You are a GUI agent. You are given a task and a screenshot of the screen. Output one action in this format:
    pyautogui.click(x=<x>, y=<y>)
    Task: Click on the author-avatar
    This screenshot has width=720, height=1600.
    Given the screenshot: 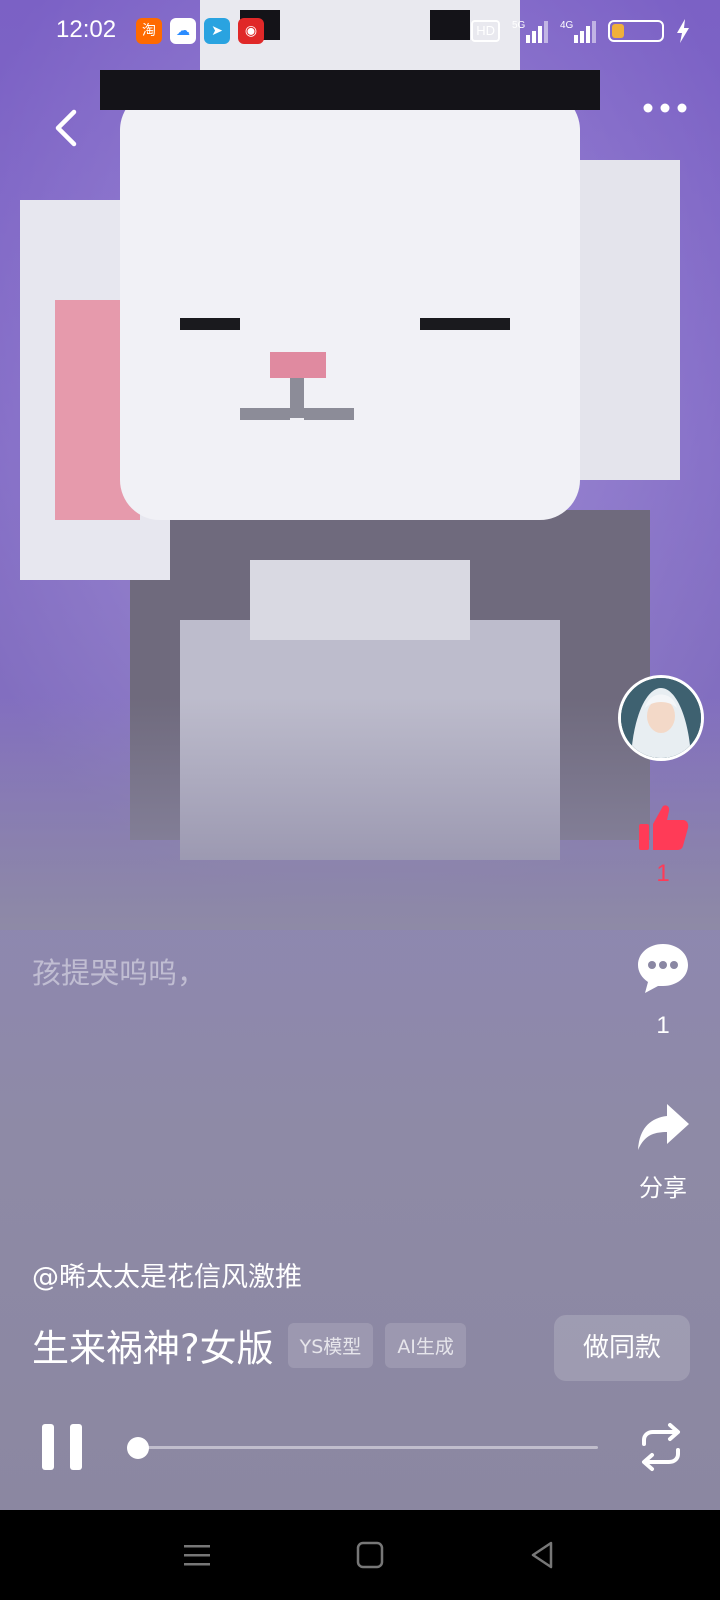 What is the action you would take?
    pyautogui.click(x=661, y=718)
    